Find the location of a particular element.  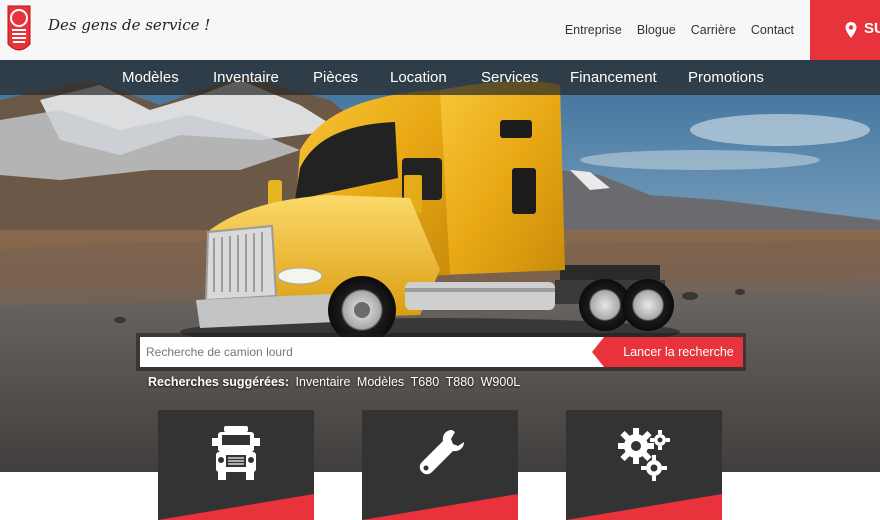

toplink-contact: Contact is located at coordinates (772, 30).